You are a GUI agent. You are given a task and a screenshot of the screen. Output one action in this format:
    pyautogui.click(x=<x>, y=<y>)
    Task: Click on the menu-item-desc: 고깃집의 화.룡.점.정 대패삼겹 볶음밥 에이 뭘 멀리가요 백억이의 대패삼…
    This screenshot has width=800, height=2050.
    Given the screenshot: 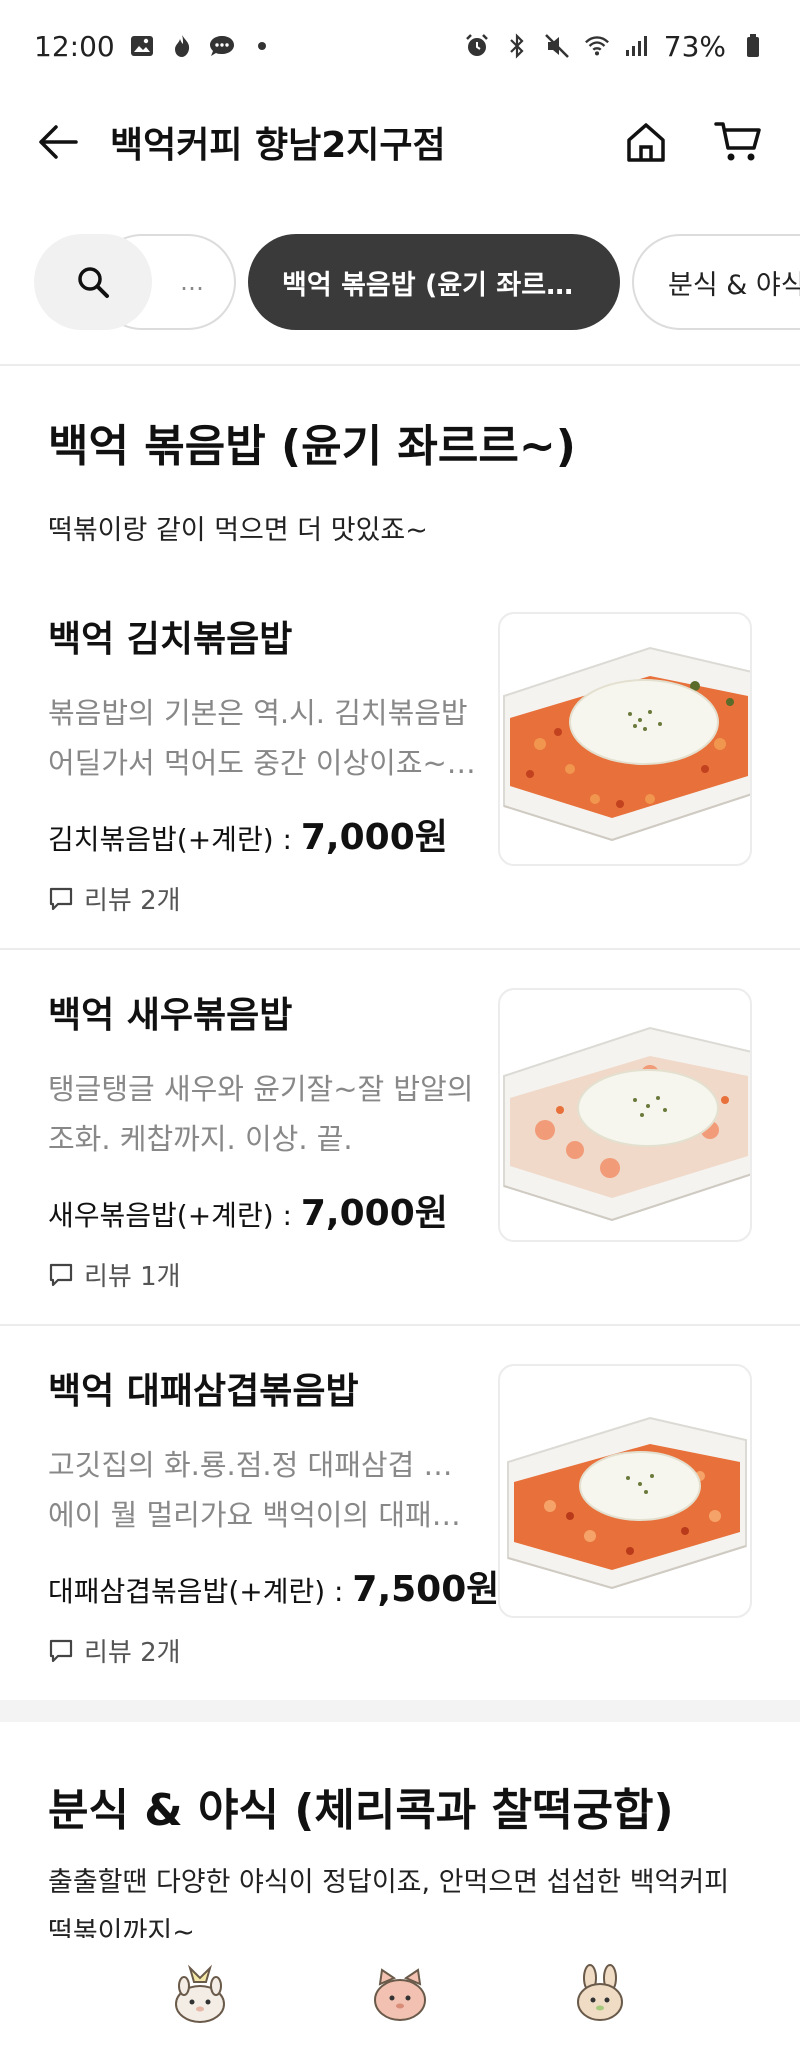 What is the action you would take?
    pyautogui.click(x=263, y=1490)
    